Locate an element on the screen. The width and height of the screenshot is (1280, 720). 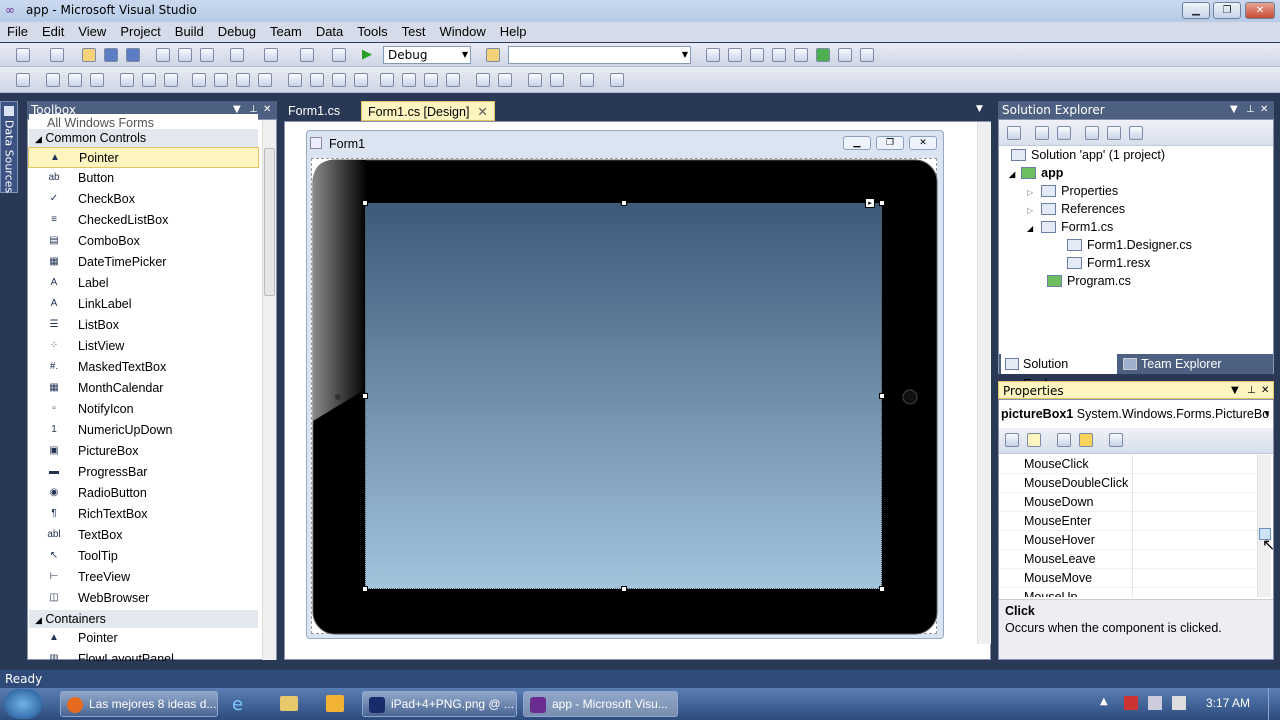
tab-team-explorer: Team Explorer is located at coordinates (1181, 364).